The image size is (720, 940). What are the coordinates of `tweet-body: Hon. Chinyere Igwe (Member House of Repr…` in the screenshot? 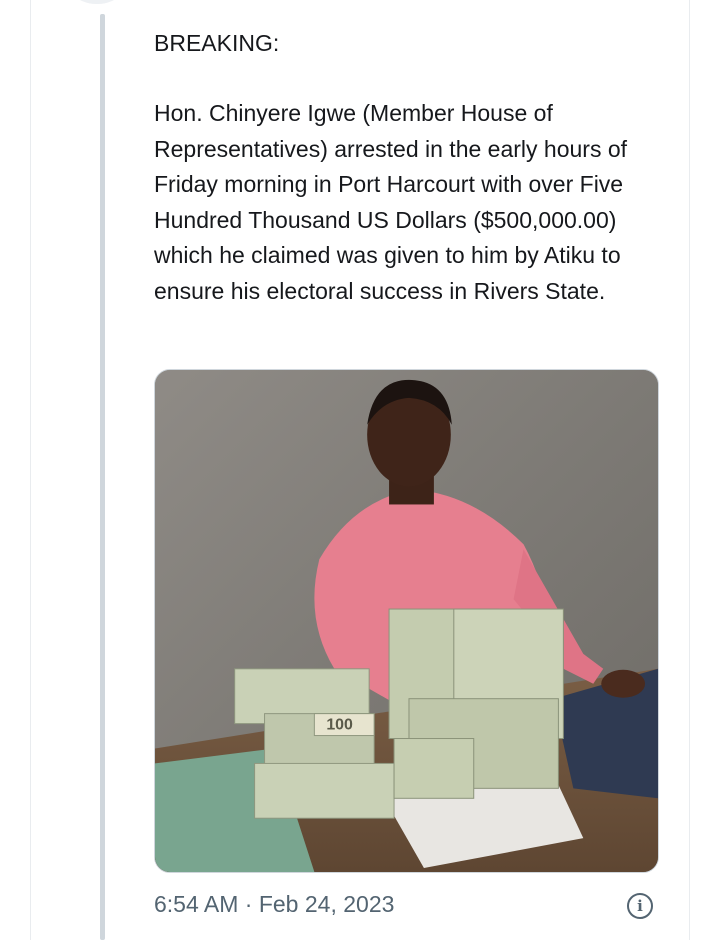 It's located at (391, 202).